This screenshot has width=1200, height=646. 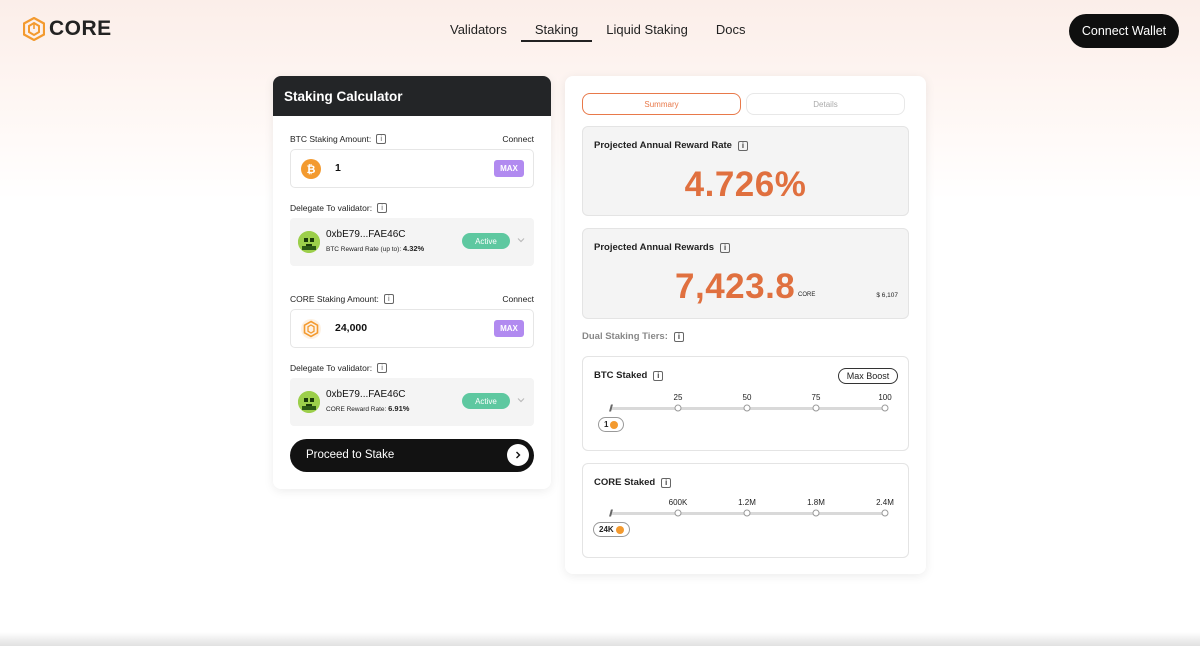 I want to click on bitcoin-icon: ₿, so click(x=311, y=169).